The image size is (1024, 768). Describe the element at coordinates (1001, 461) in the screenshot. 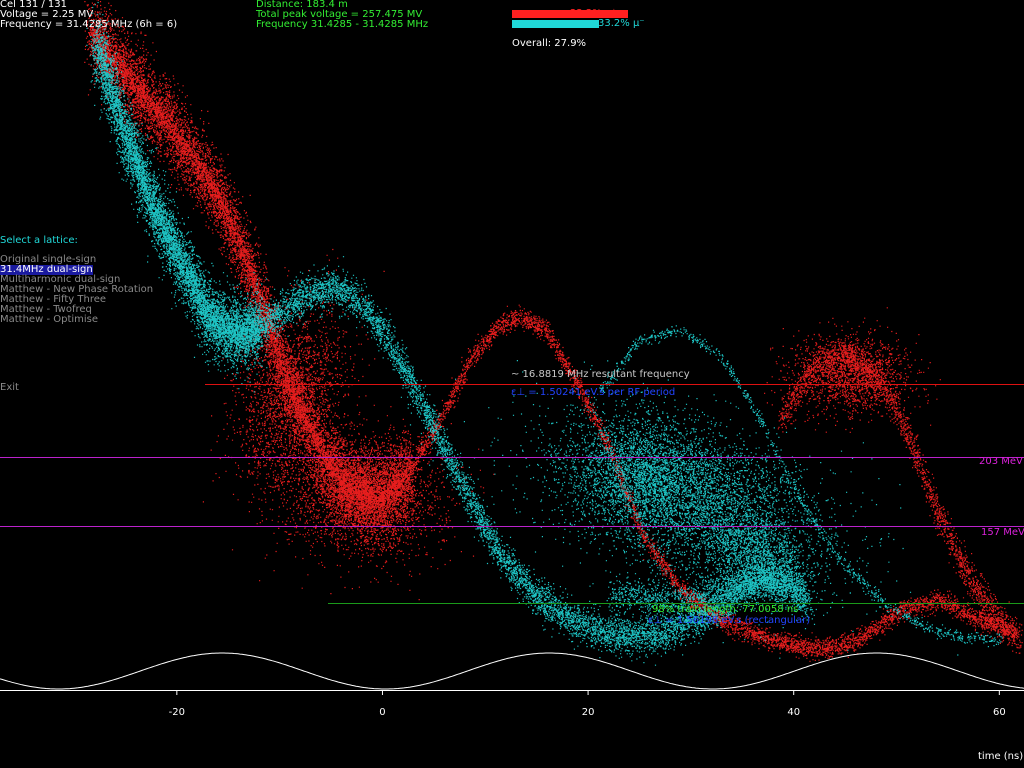

I see `energy-203-label: 203 MeV` at that location.